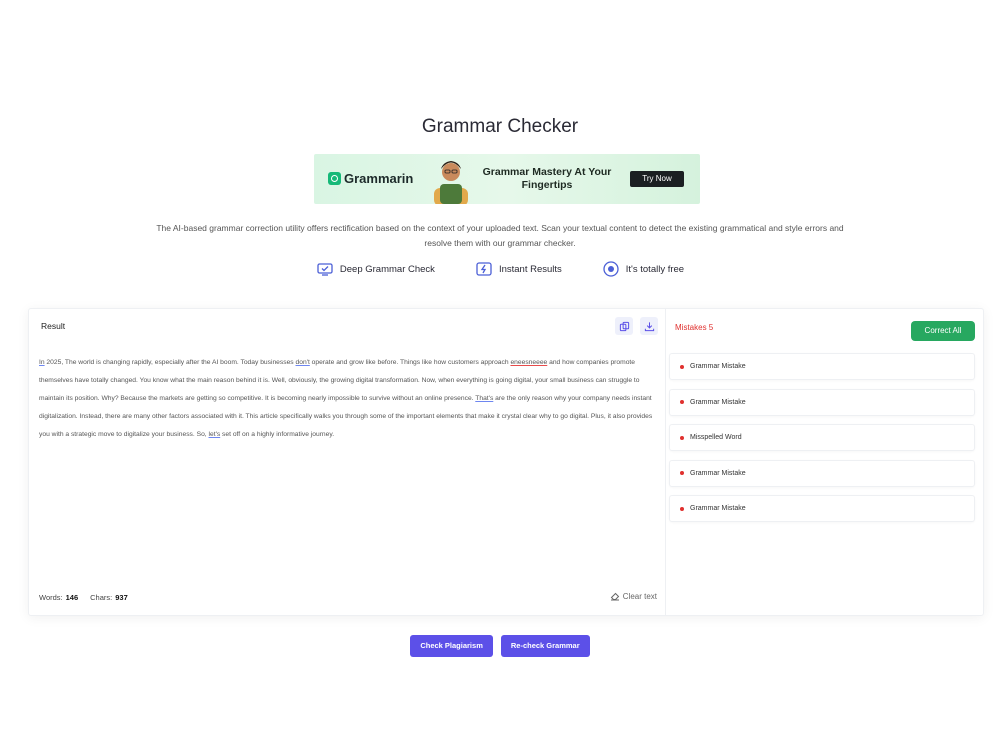 The height and width of the screenshot is (750, 1000). What do you see at coordinates (943, 331) in the screenshot?
I see `correct-all-button: Correct All` at bounding box center [943, 331].